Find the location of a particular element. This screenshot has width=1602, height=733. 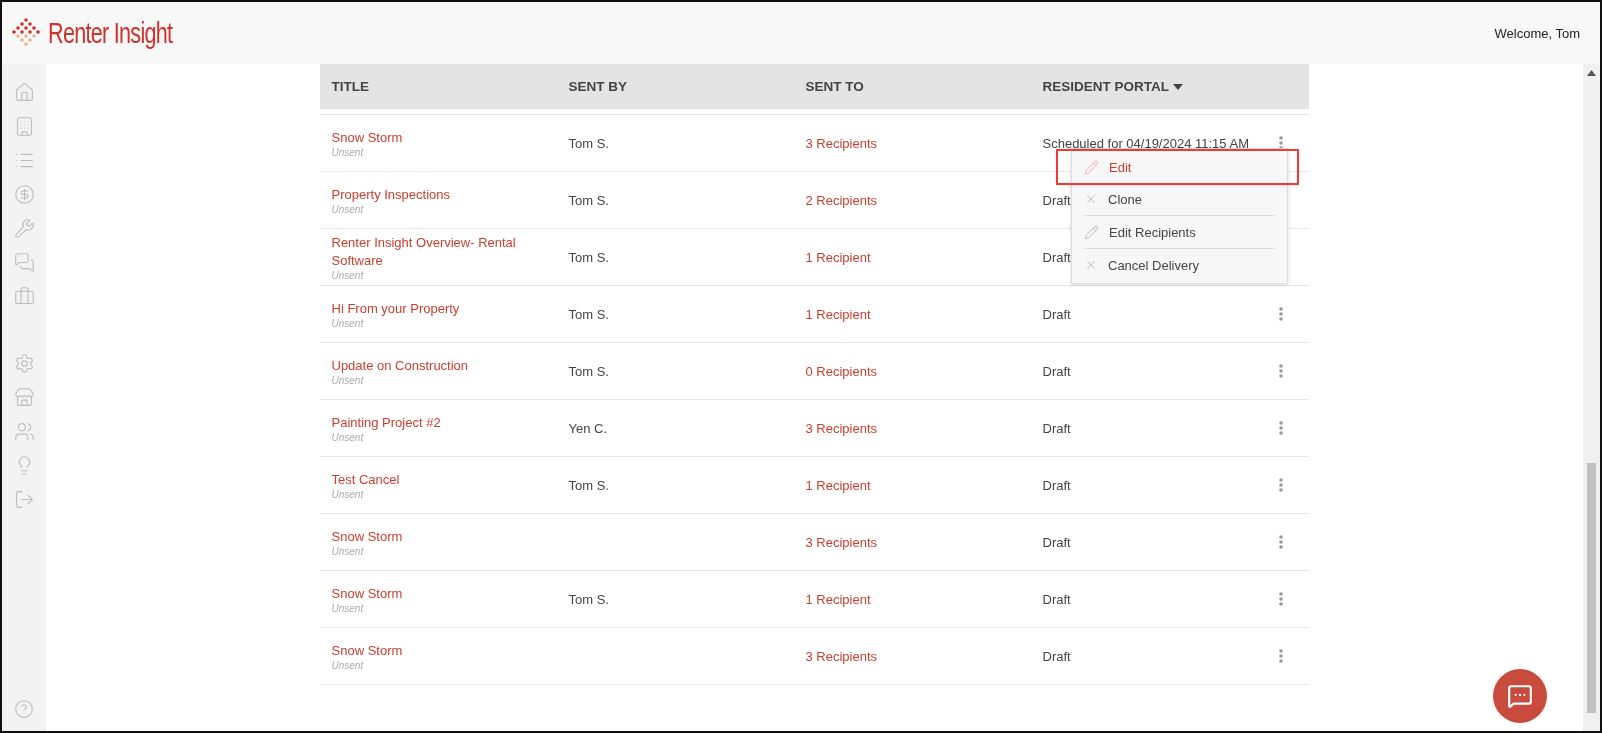

portal-status-text: Scheduled for 04/19/2024 11:15 AM is located at coordinates (1145, 143).